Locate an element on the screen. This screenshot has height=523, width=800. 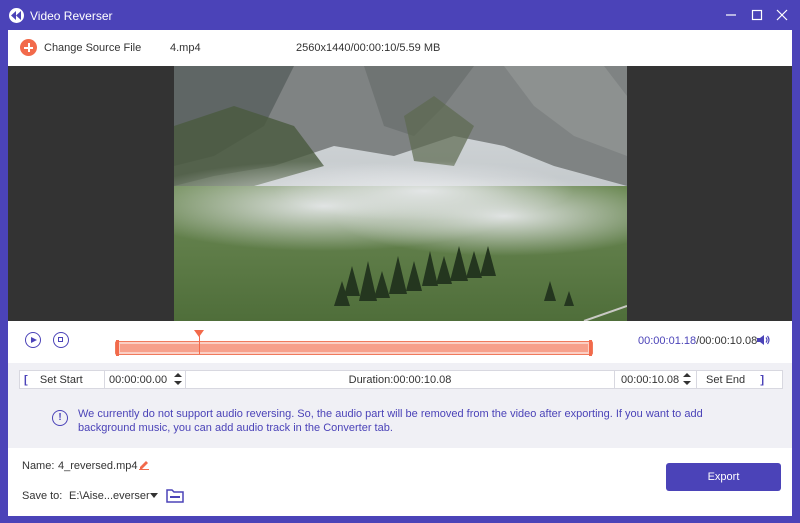
trim-timeline is located at coordinates (354, 348).